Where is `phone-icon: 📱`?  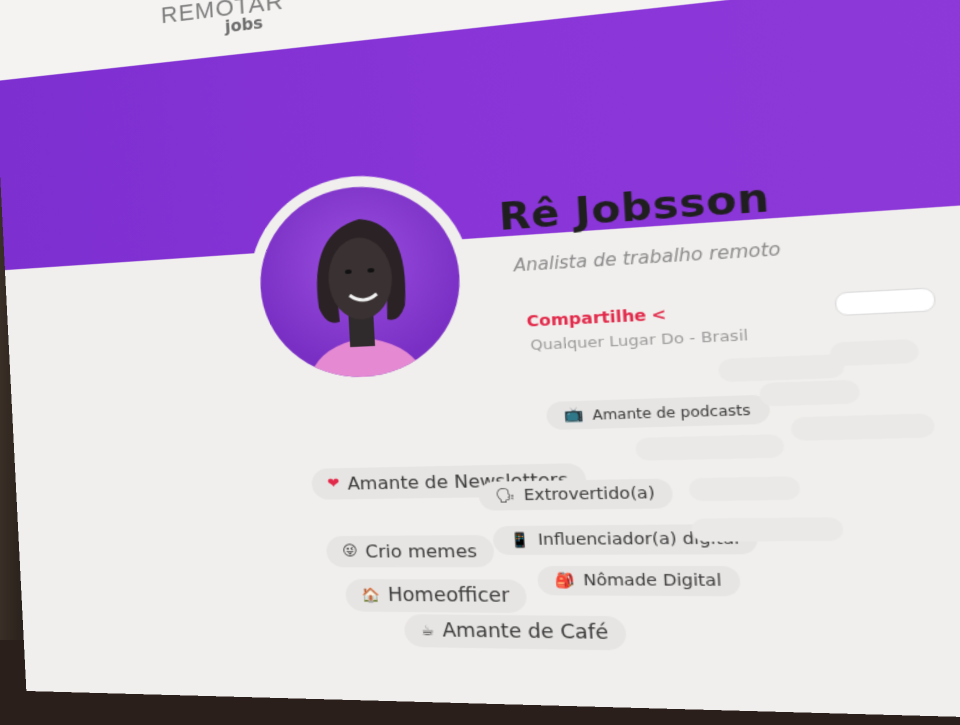 phone-icon: 📱 is located at coordinates (520, 540).